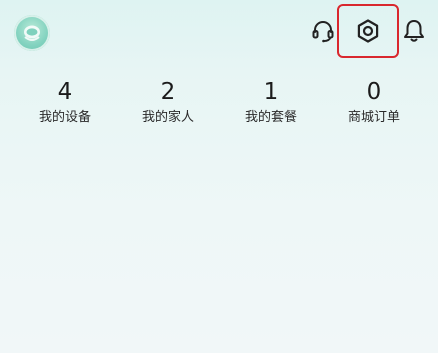  What do you see at coordinates (270, 117) in the screenshot?
I see `stat-label: 我的套餐` at bounding box center [270, 117].